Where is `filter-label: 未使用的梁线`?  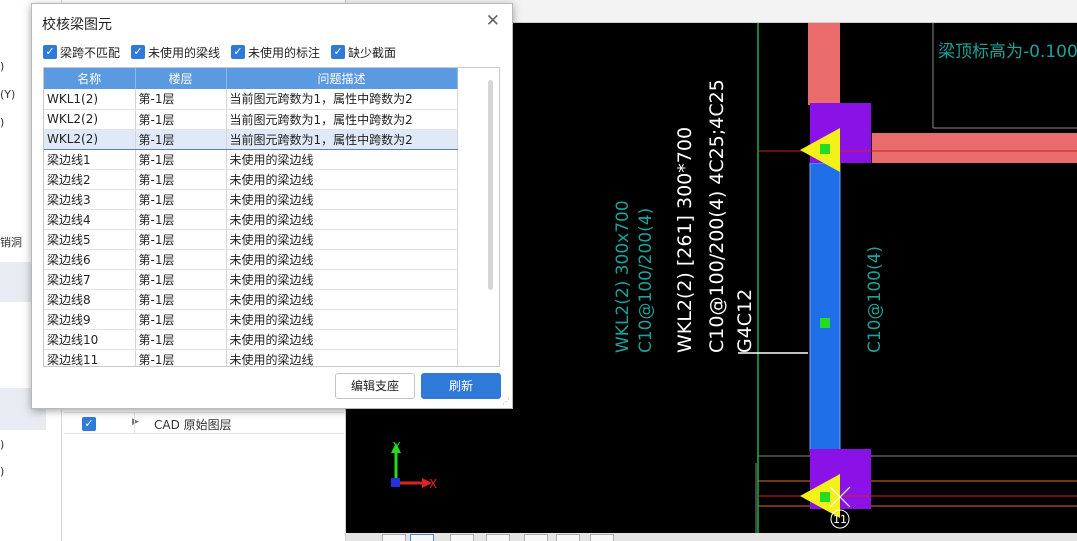
filter-label: 未使用的梁线 is located at coordinates (184, 52).